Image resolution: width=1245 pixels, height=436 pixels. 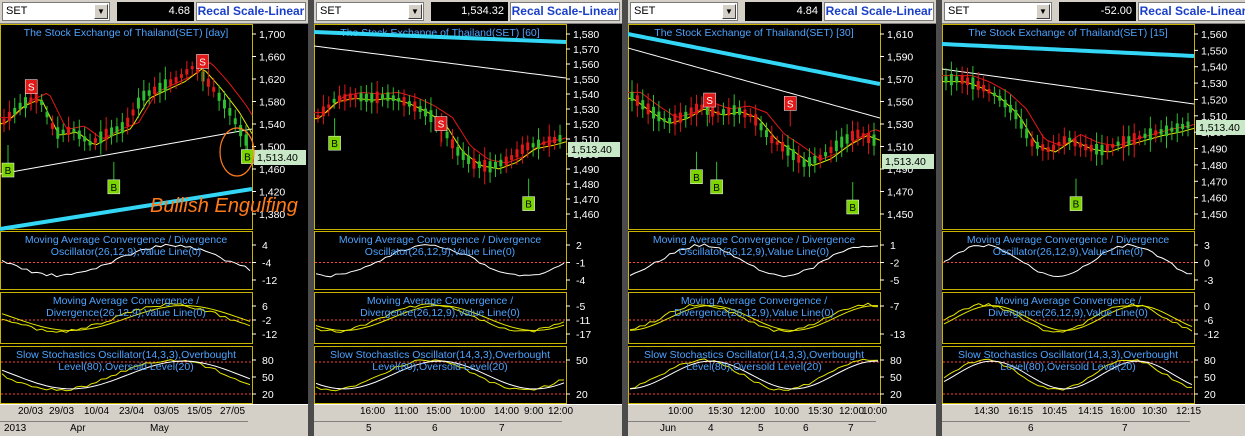 I want to click on indicator-tick-label: 2, so click(x=579, y=246).